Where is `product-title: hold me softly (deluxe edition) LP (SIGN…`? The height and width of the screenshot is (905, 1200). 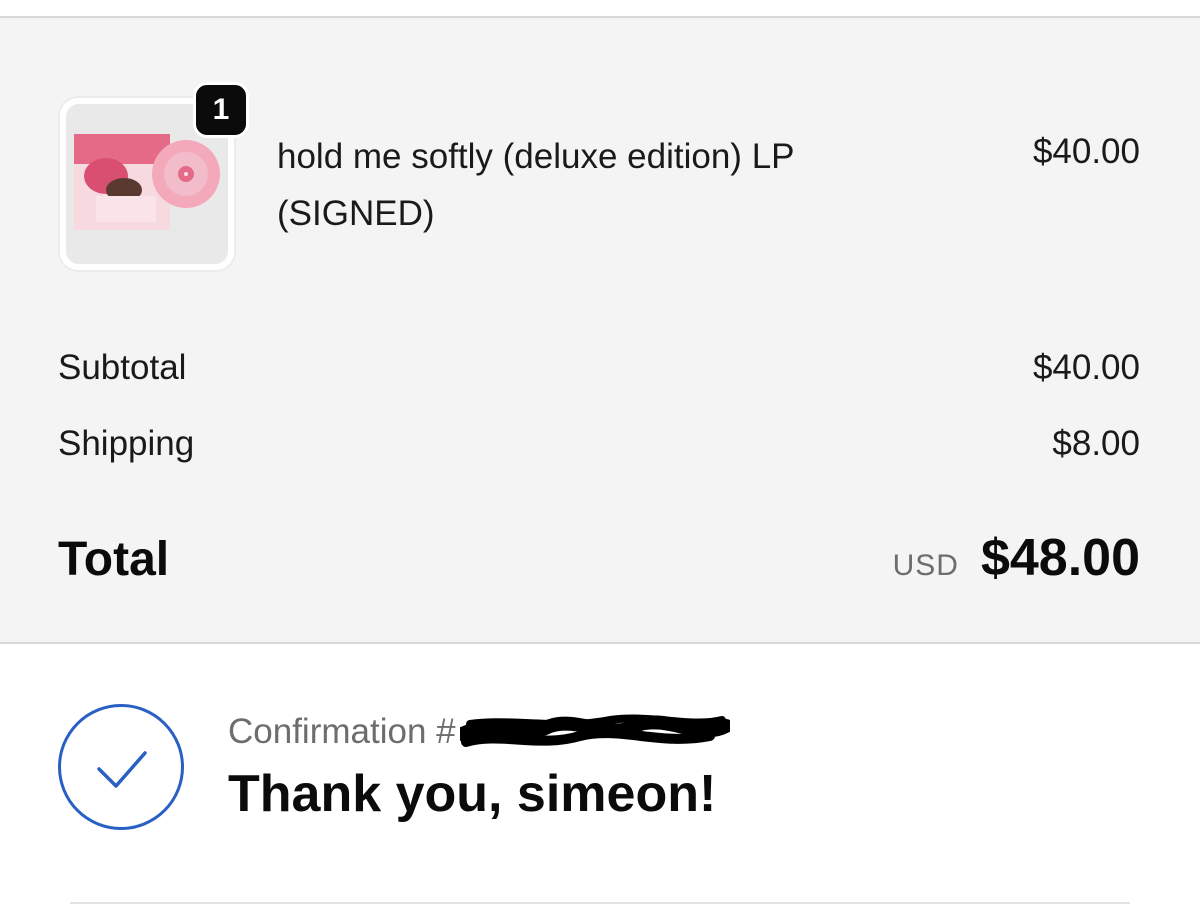
product-title: hold me softly (deluxe edition) LP (SIGN… is located at coordinates (535, 185).